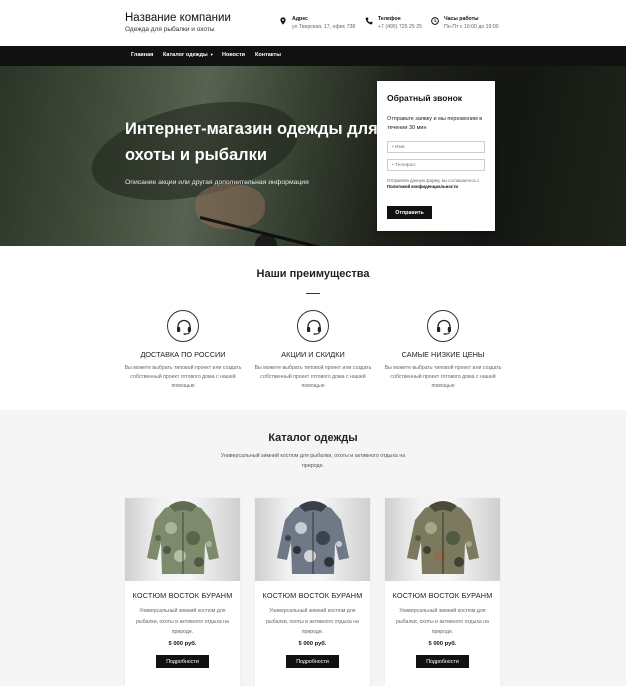 The image size is (626, 686). What do you see at coordinates (300, 19) in the screenshot?
I see `address-label: Адрес` at bounding box center [300, 19].